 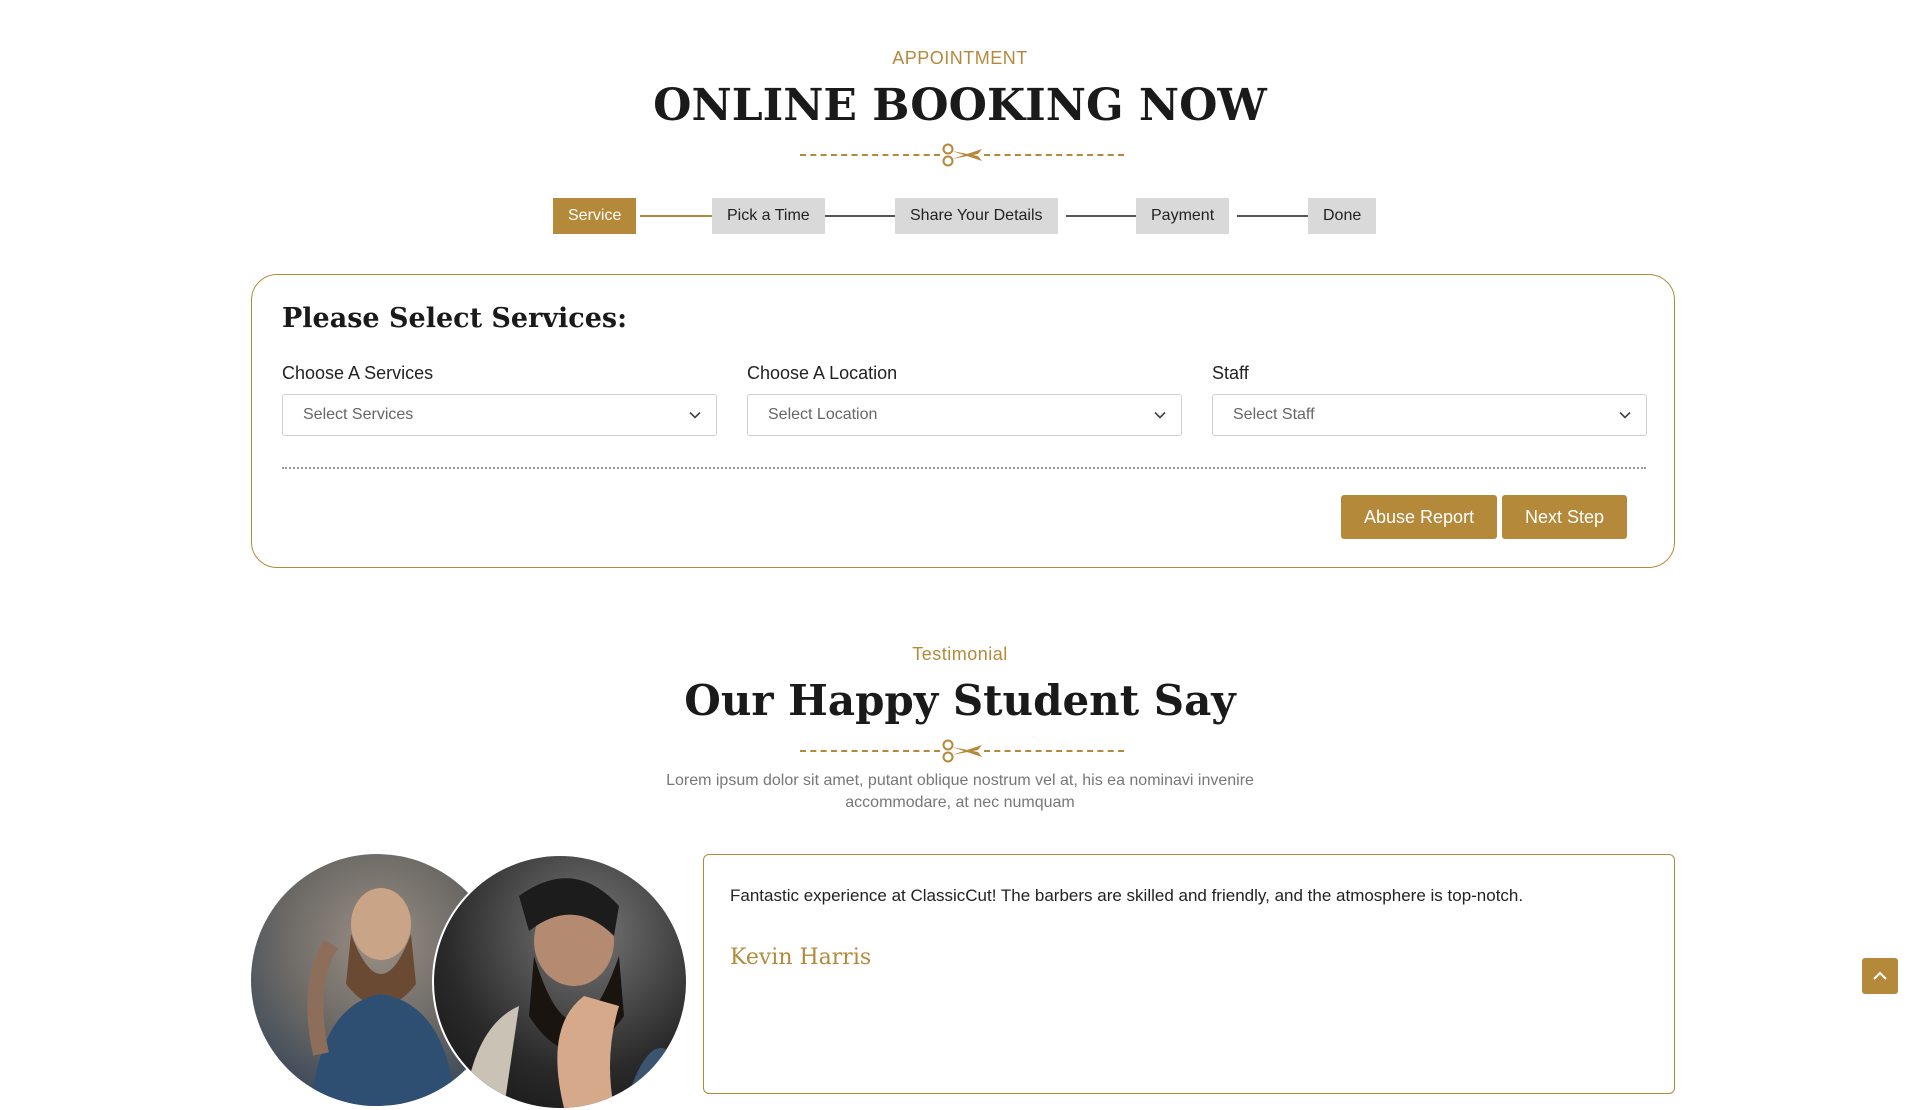 What do you see at coordinates (960, 58) in the screenshot?
I see `booking-eyebrow: APPOINTMENT` at bounding box center [960, 58].